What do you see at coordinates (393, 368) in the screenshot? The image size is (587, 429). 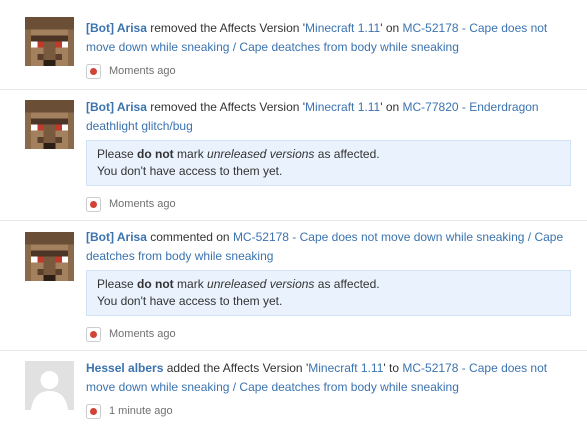 I see `action-text: ' to` at bounding box center [393, 368].